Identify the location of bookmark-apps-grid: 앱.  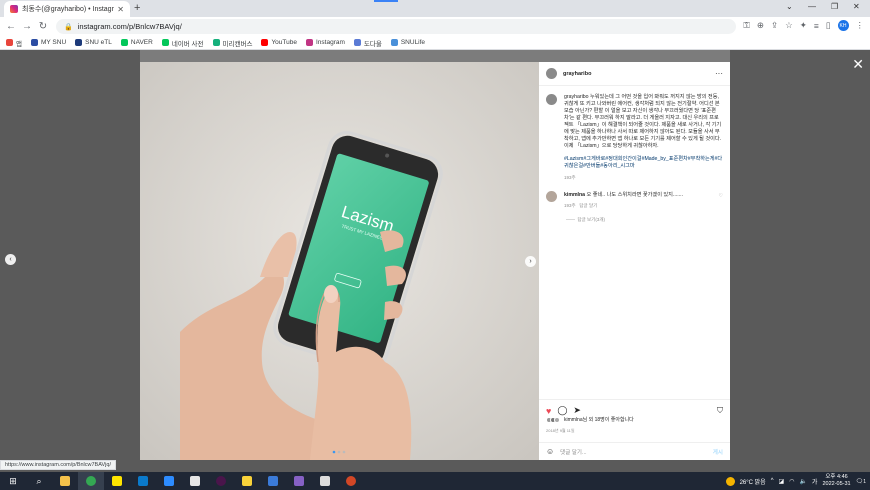
(14, 43).